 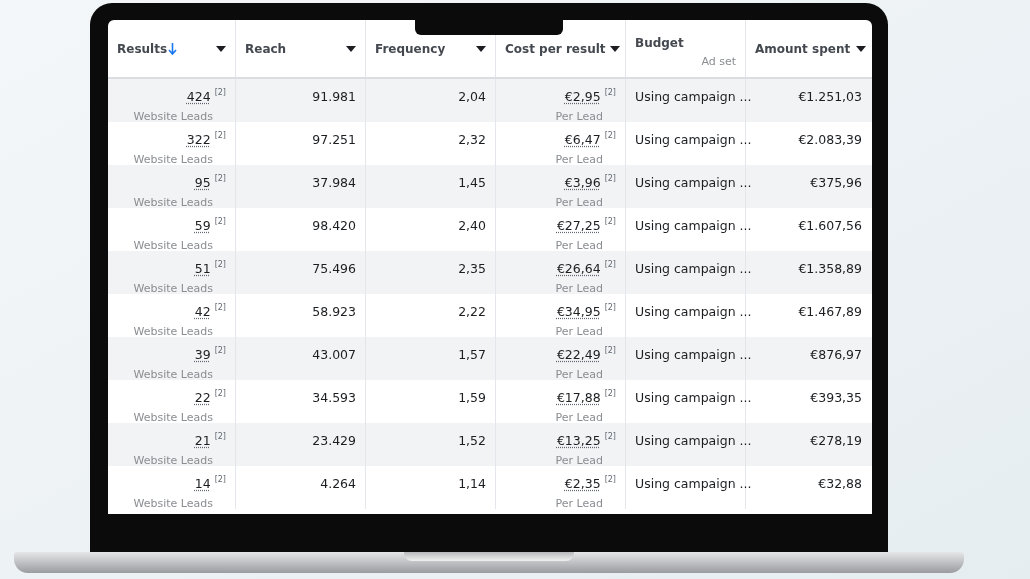 I want to click on column-header: Amount spent, so click(x=803, y=49).